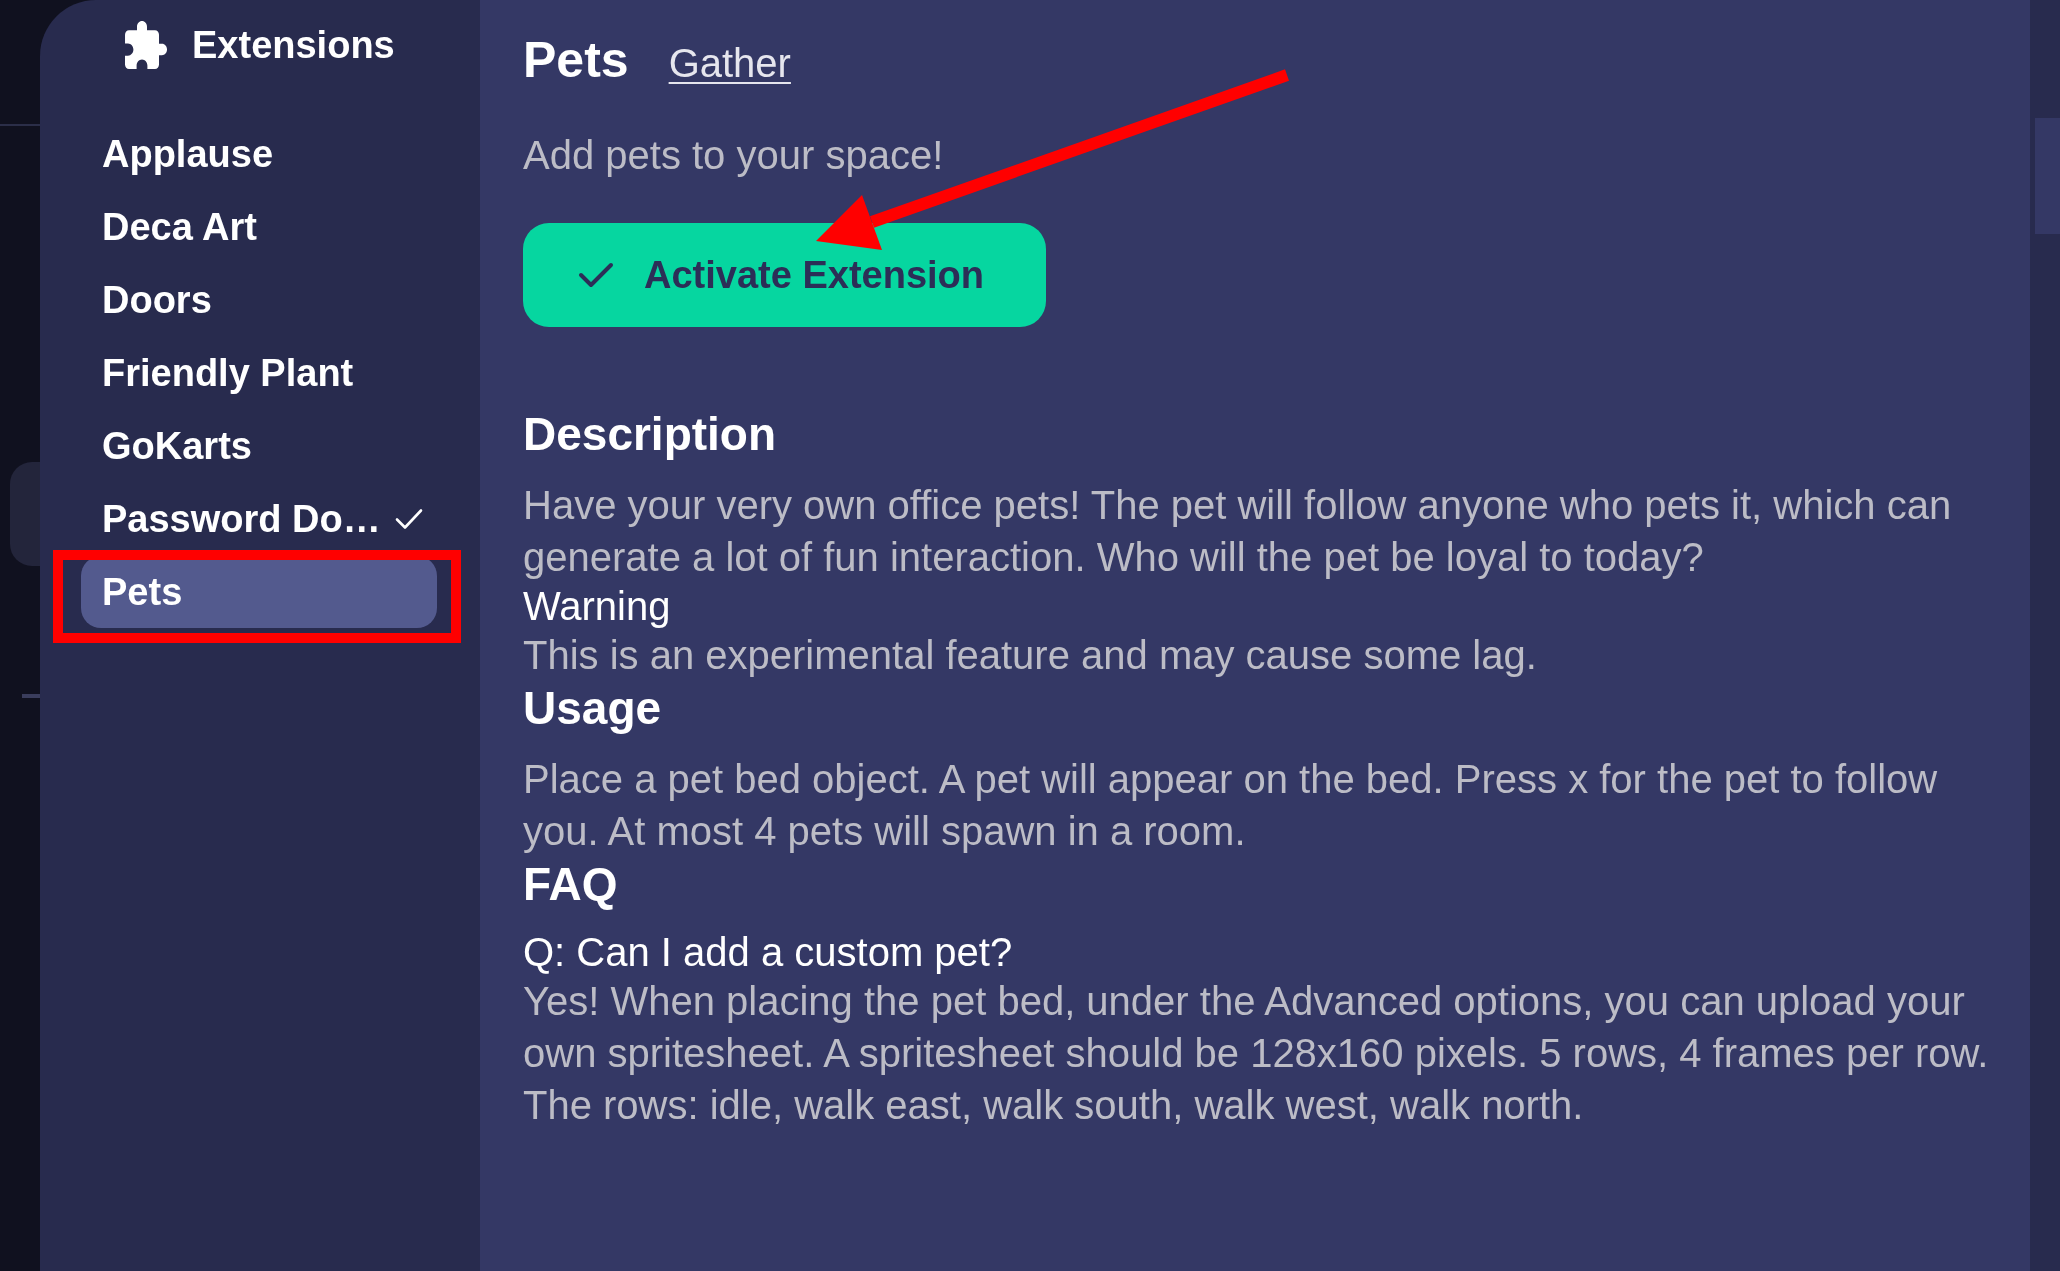 The width and height of the screenshot is (2060, 1271). Describe the element at coordinates (570, 884) in the screenshot. I see `section-heading: FAQ` at that location.